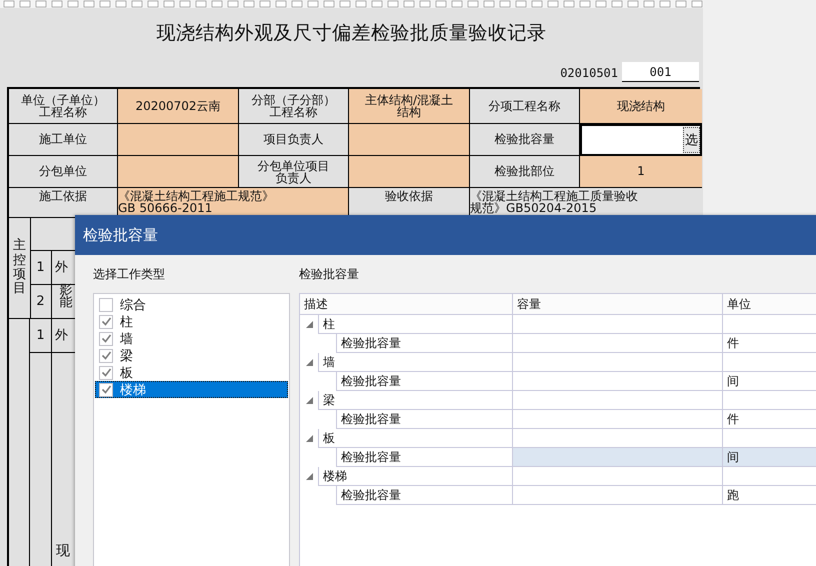  I want to click on value-cell: 20200702云南, so click(178, 106).